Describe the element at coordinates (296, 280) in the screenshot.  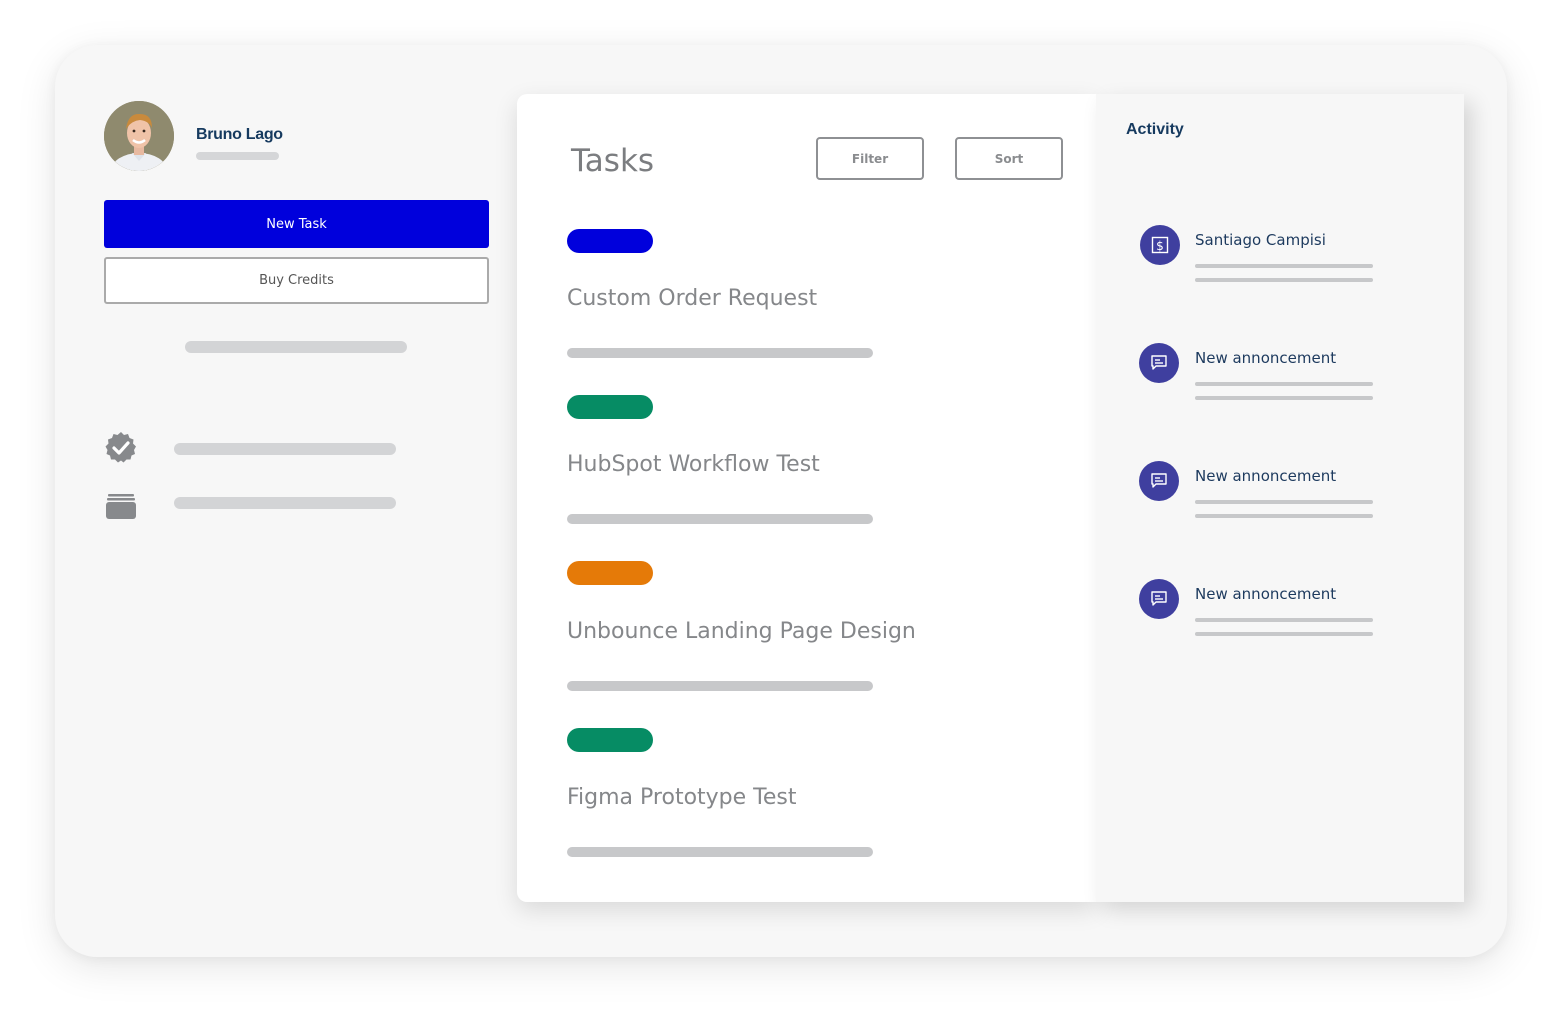
I see `buy-credits-button: Buy Credits` at that location.